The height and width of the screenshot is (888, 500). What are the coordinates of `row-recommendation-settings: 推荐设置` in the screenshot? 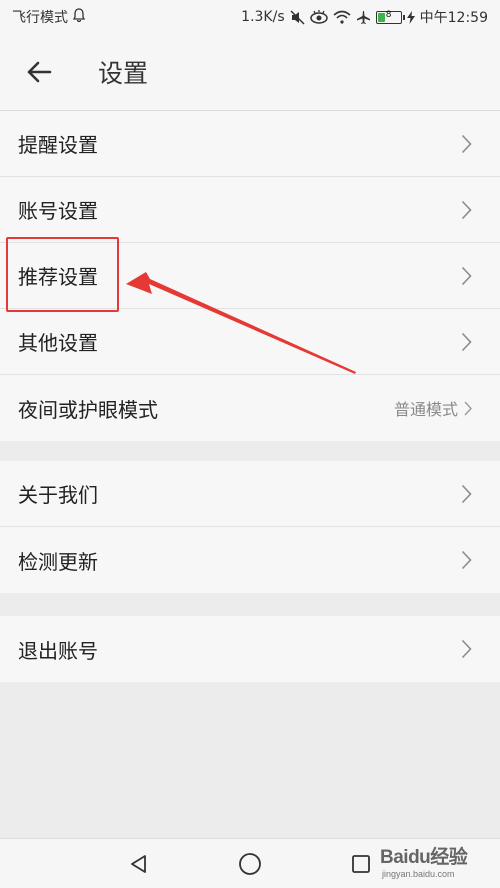 It's located at (250, 276).